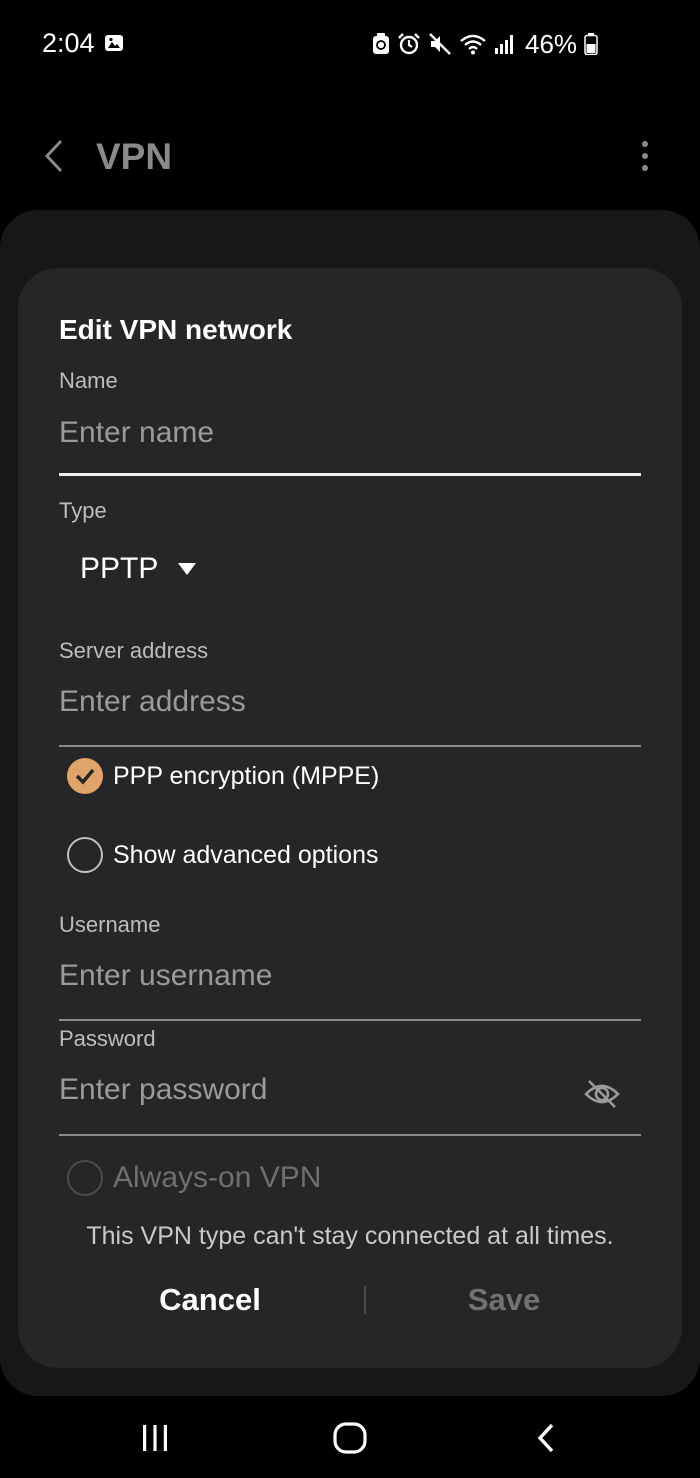  I want to click on battery-percent: 46%, so click(551, 43).